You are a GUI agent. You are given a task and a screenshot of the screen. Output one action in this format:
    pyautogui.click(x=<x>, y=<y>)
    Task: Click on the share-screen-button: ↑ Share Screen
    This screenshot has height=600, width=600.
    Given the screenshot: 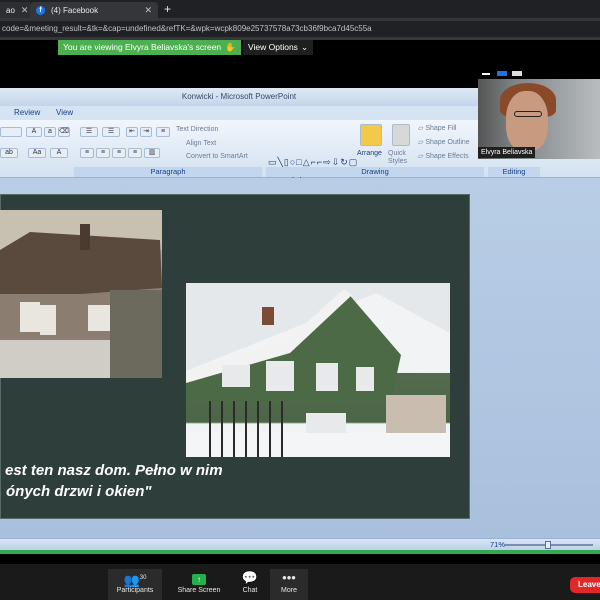 What is the action you would take?
    pyautogui.click(x=199, y=584)
    